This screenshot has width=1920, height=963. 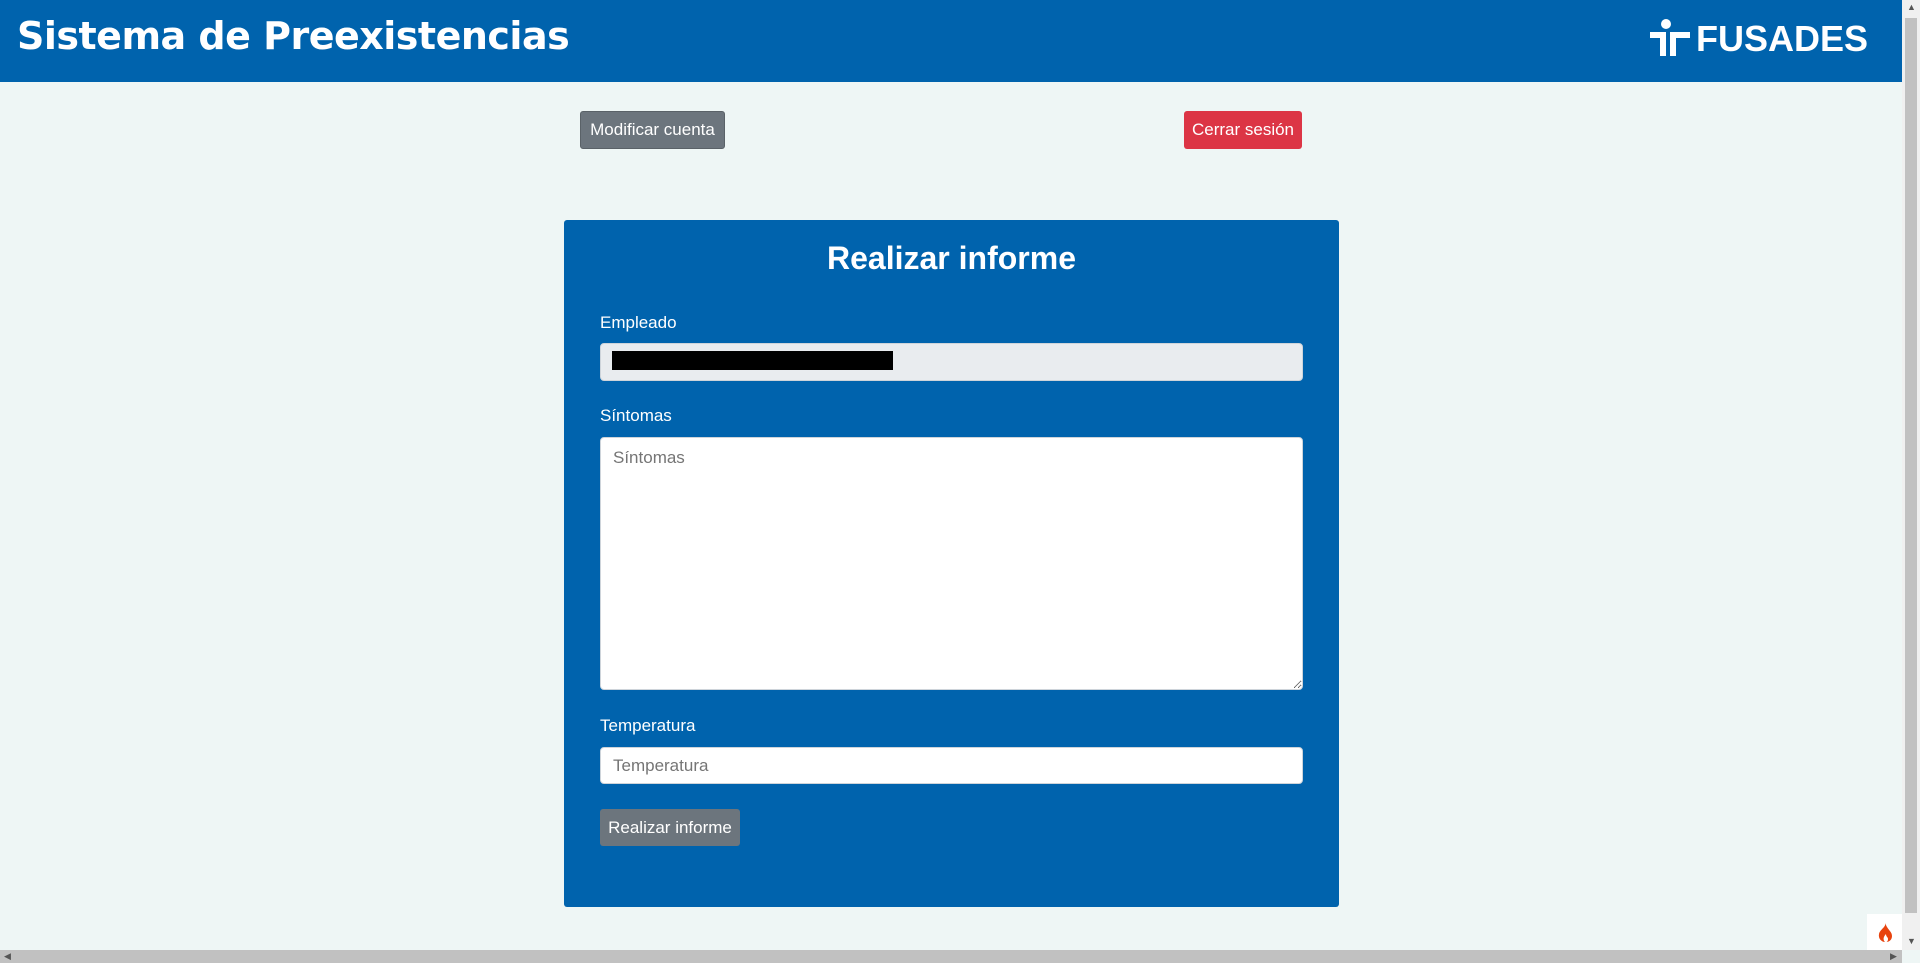 What do you see at coordinates (752, 360) in the screenshot?
I see `redacted-employee-name` at bounding box center [752, 360].